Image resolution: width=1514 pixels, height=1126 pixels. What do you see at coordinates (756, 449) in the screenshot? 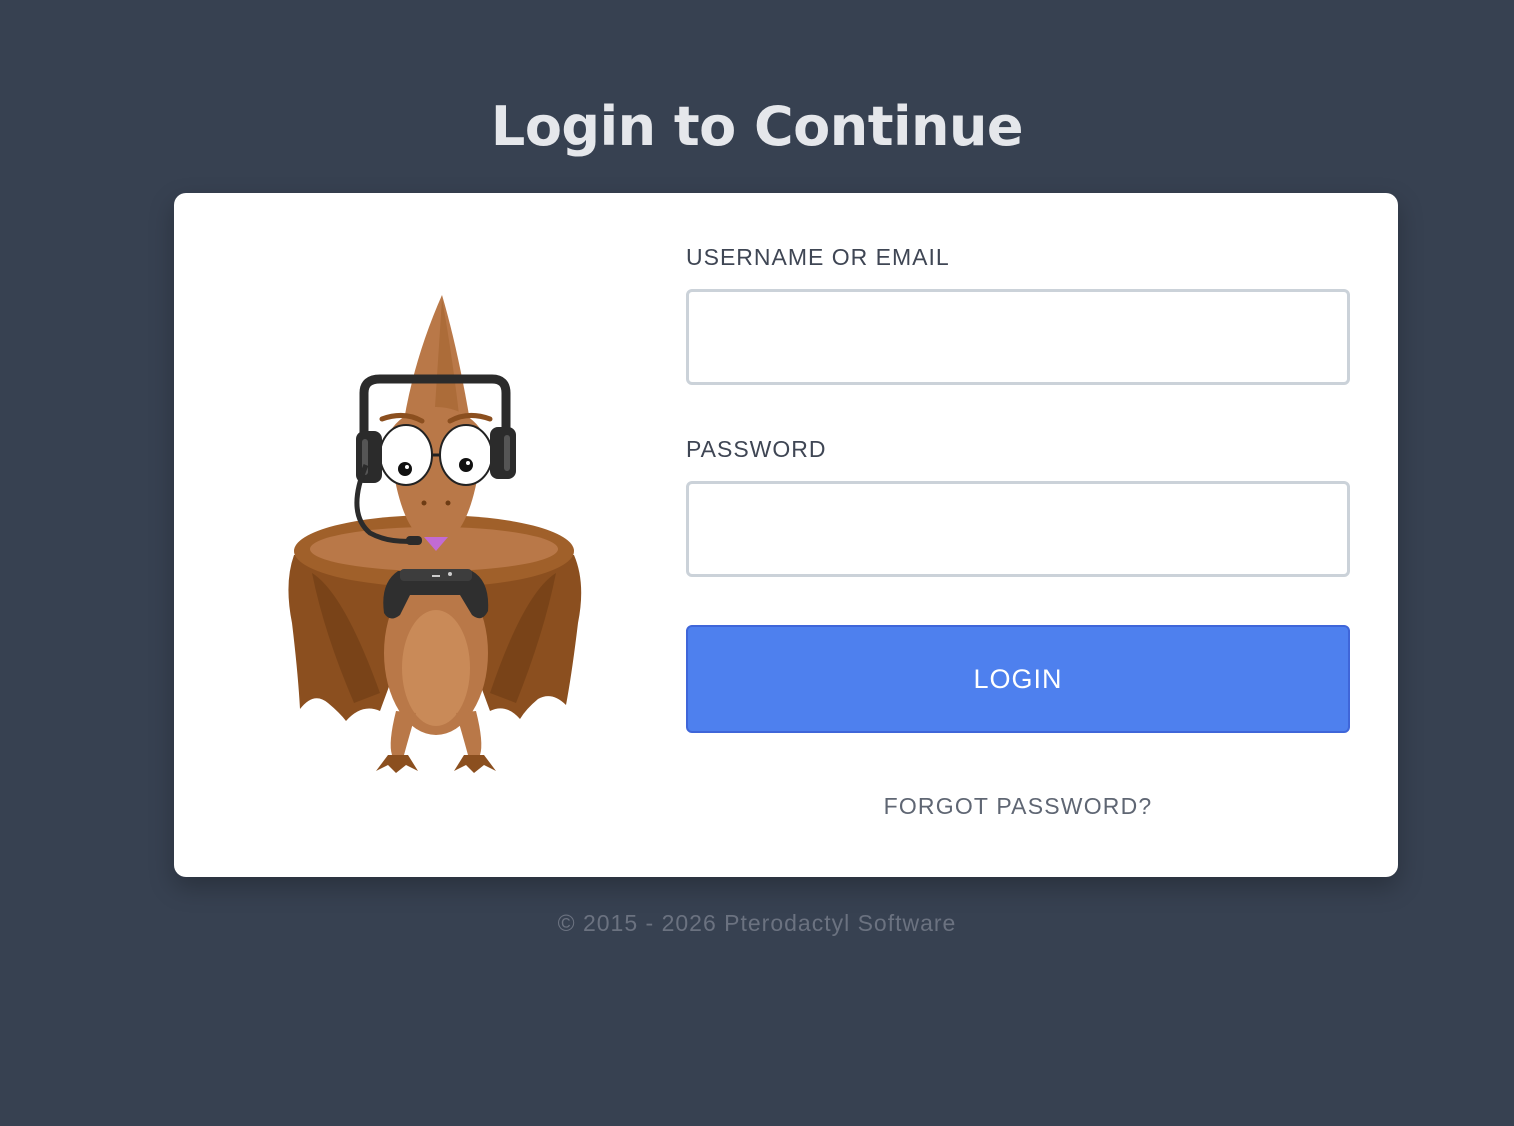
I see `password-label: PASSWORD` at bounding box center [756, 449].